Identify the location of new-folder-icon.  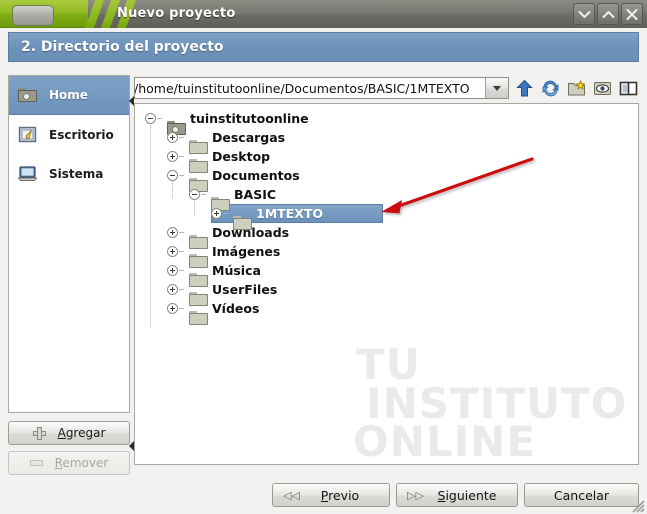
(577, 87).